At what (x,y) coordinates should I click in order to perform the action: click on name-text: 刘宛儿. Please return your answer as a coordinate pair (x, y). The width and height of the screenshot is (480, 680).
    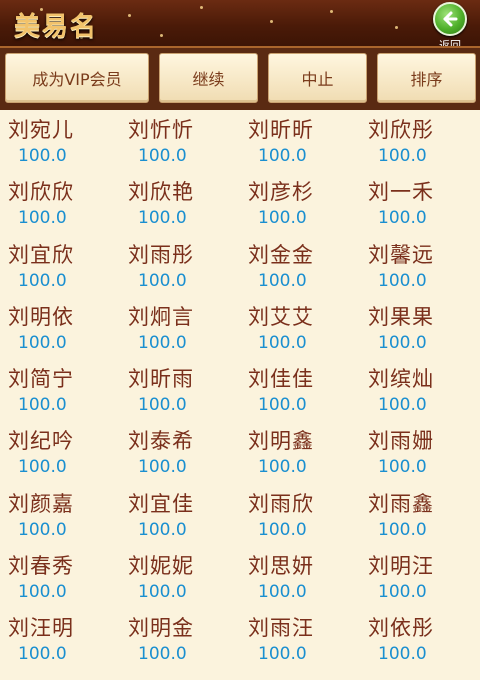
    Looking at the image, I should click on (41, 130).